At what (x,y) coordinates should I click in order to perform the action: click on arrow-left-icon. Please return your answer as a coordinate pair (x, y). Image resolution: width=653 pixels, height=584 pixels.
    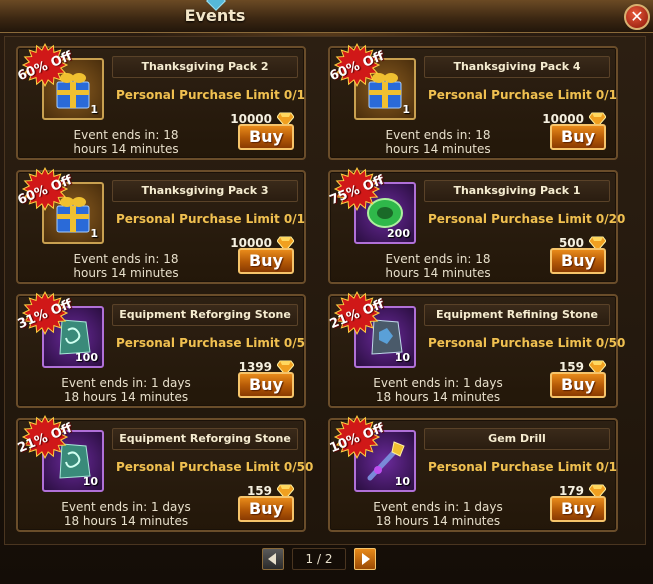
    Looking at the image, I should click on (272, 559).